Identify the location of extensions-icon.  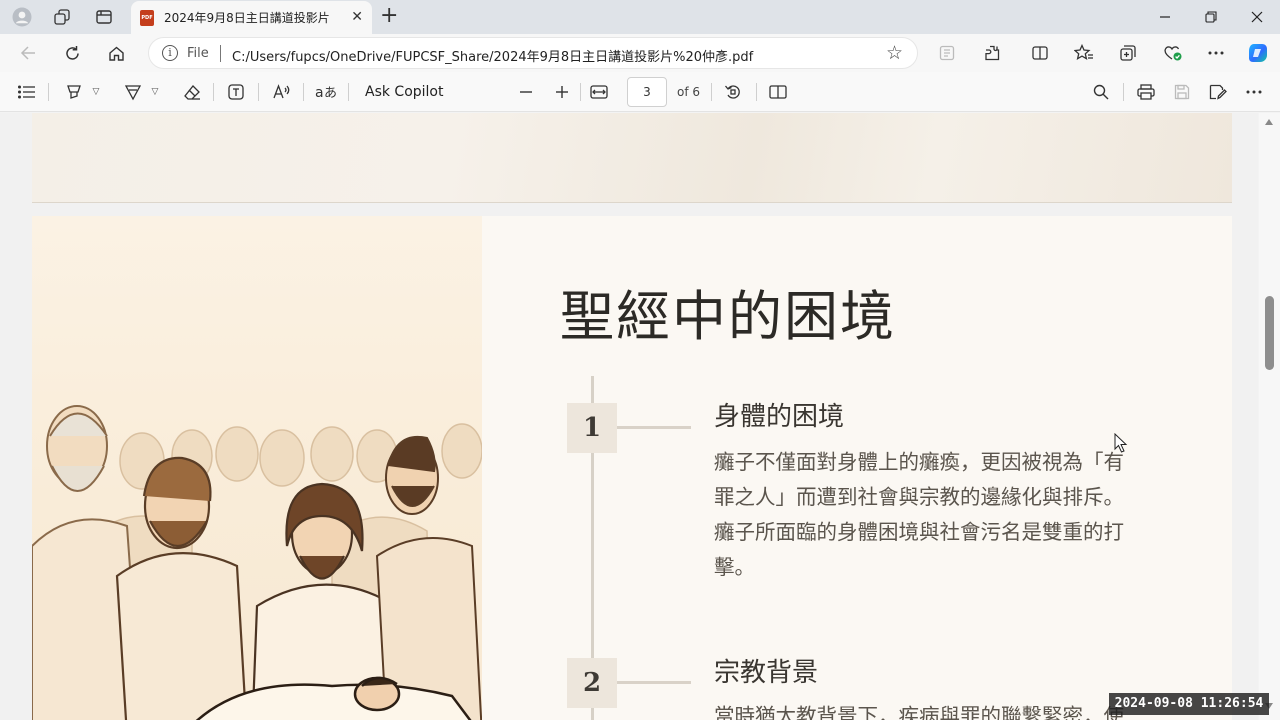
(992, 53).